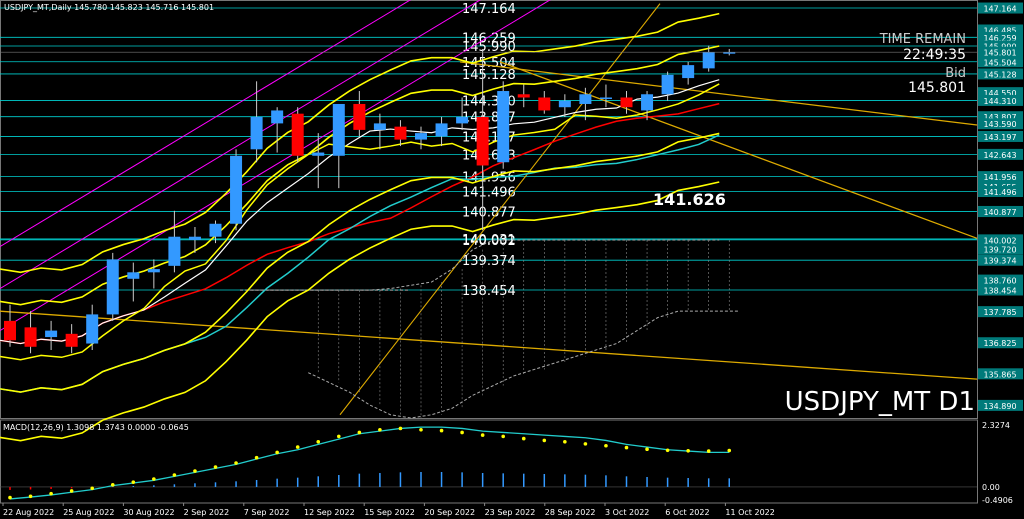 The width and height of the screenshot is (1024, 519). Describe the element at coordinates (999, 212) in the screenshot. I see `price-axis-label: 140.877` at that location.